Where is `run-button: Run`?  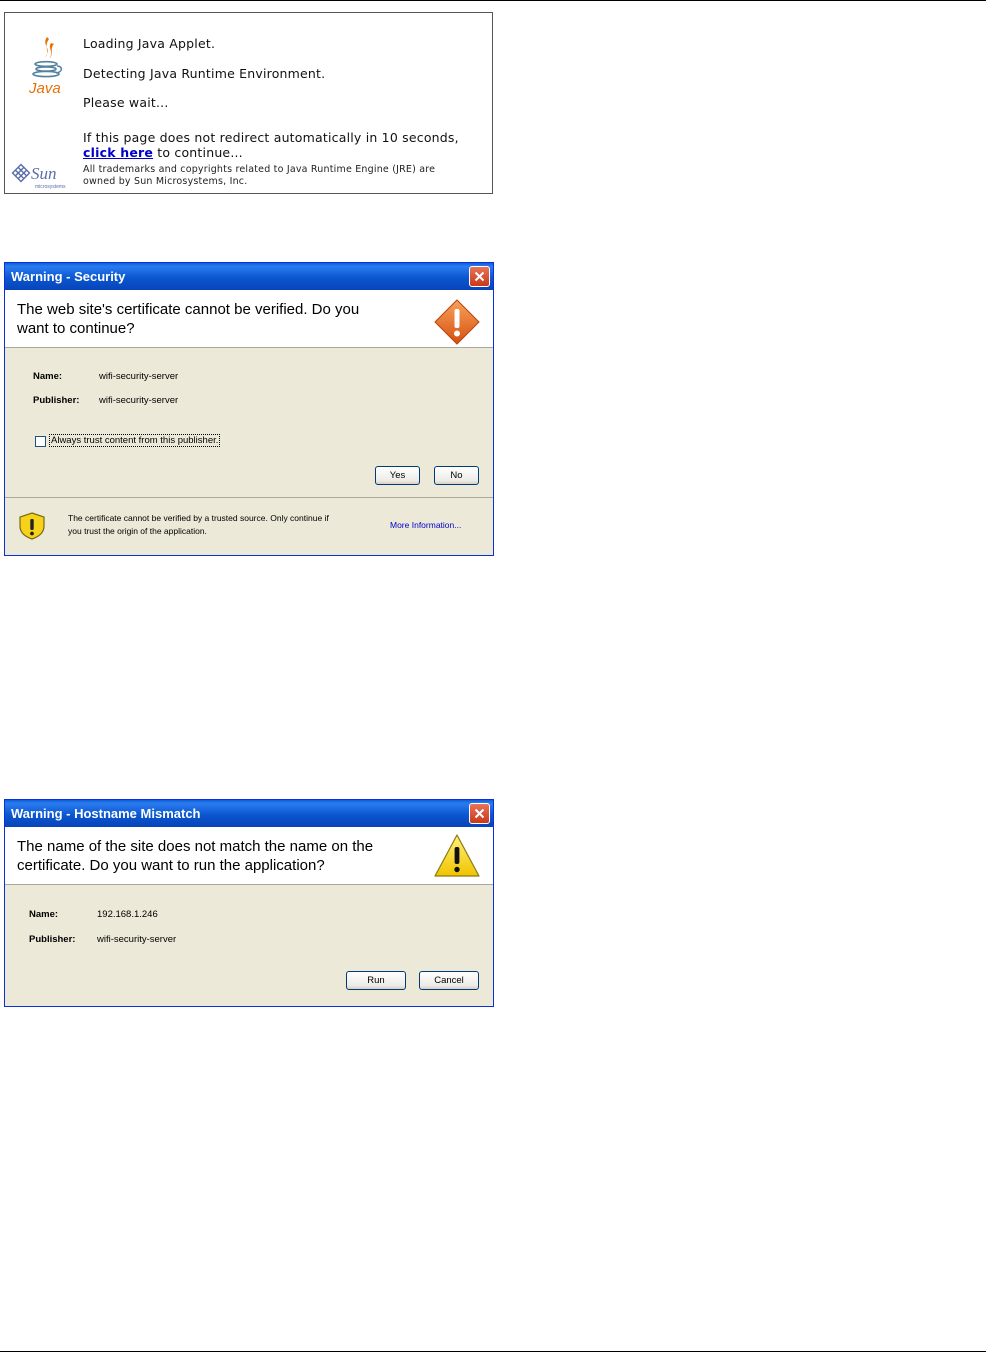 run-button: Run is located at coordinates (376, 980).